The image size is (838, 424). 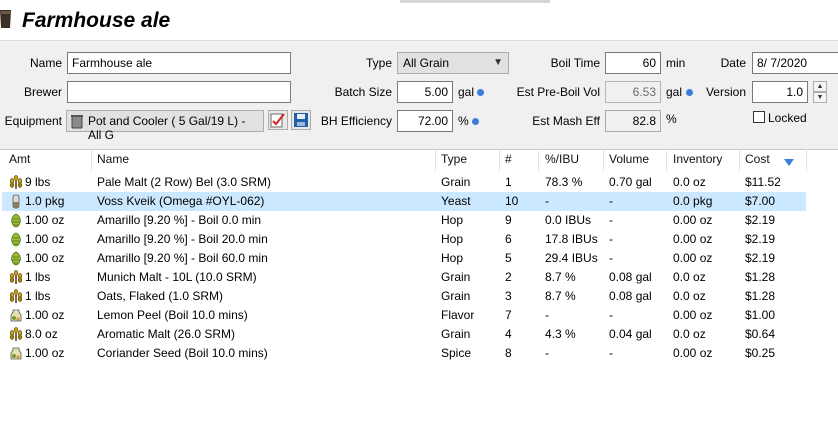 I want to click on column-header-type: Type, so click(x=454, y=160).